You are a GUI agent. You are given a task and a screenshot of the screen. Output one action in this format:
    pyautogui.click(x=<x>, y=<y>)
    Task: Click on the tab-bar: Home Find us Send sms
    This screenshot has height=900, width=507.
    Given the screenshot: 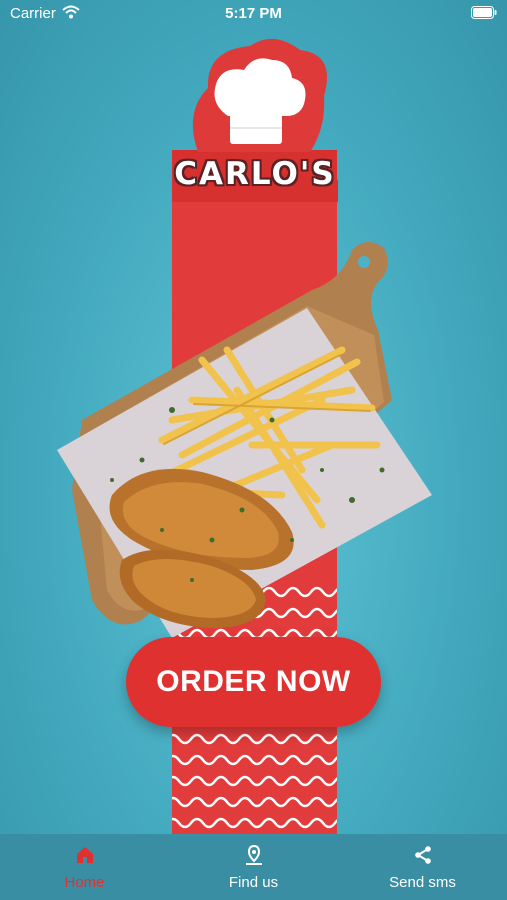 What is the action you would take?
    pyautogui.click(x=253, y=867)
    